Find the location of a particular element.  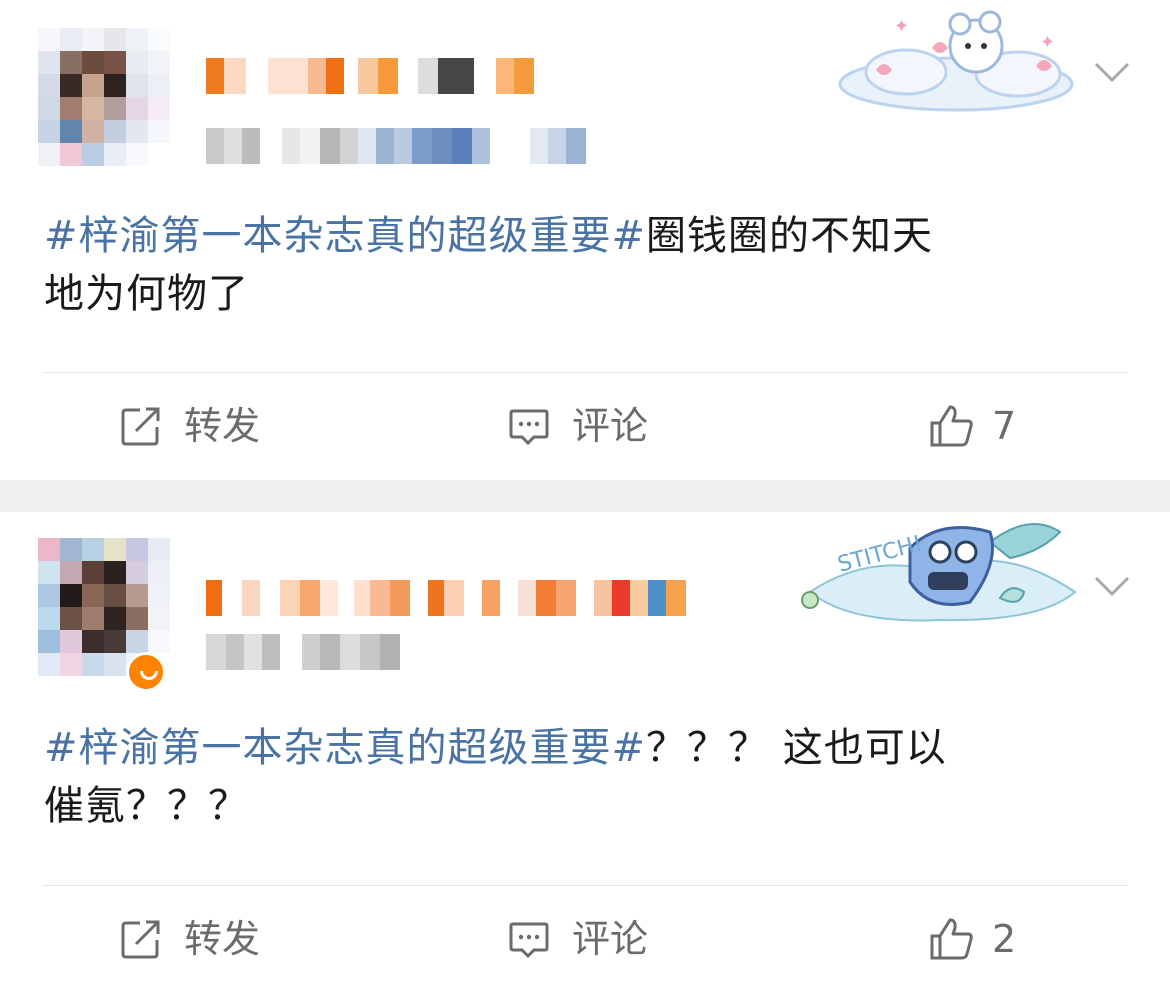

post-text: 圈钱圈的不知天 is located at coordinates (790, 236).